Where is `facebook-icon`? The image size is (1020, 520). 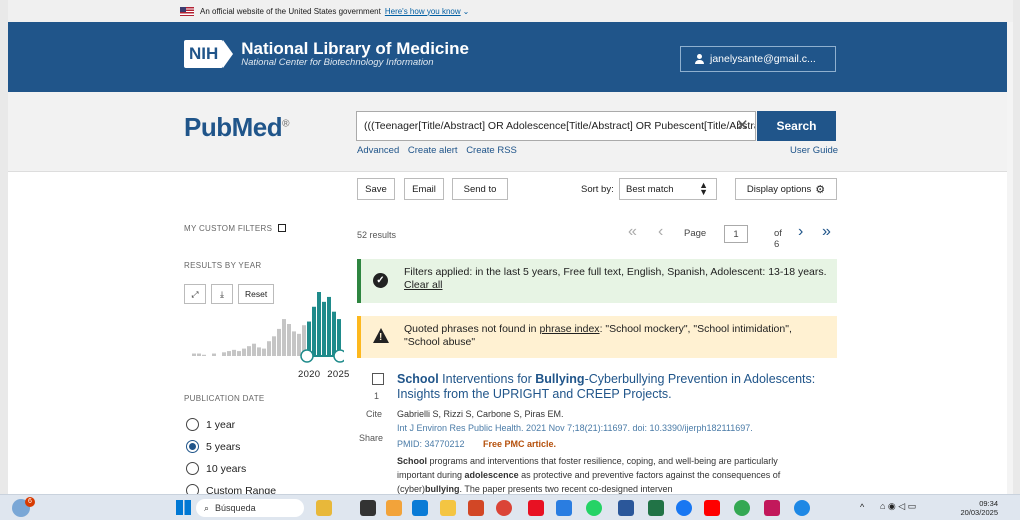 facebook-icon is located at coordinates (684, 508).